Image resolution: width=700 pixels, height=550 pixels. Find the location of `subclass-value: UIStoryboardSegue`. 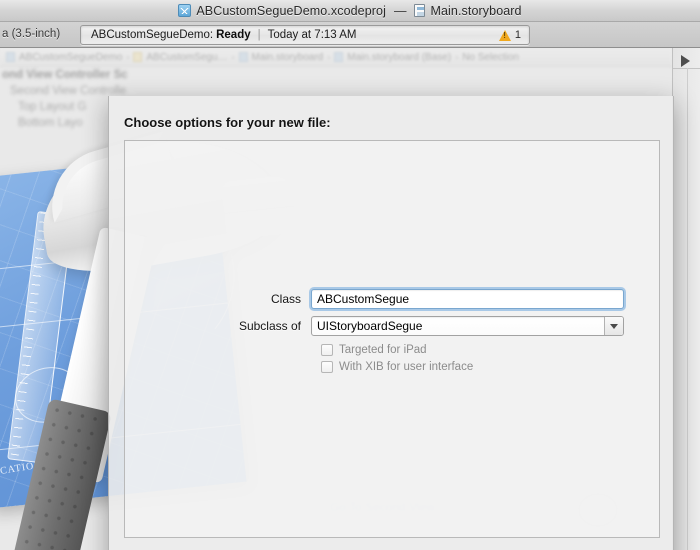

subclass-value: UIStoryboardSegue is located at coordinates (370, 326).